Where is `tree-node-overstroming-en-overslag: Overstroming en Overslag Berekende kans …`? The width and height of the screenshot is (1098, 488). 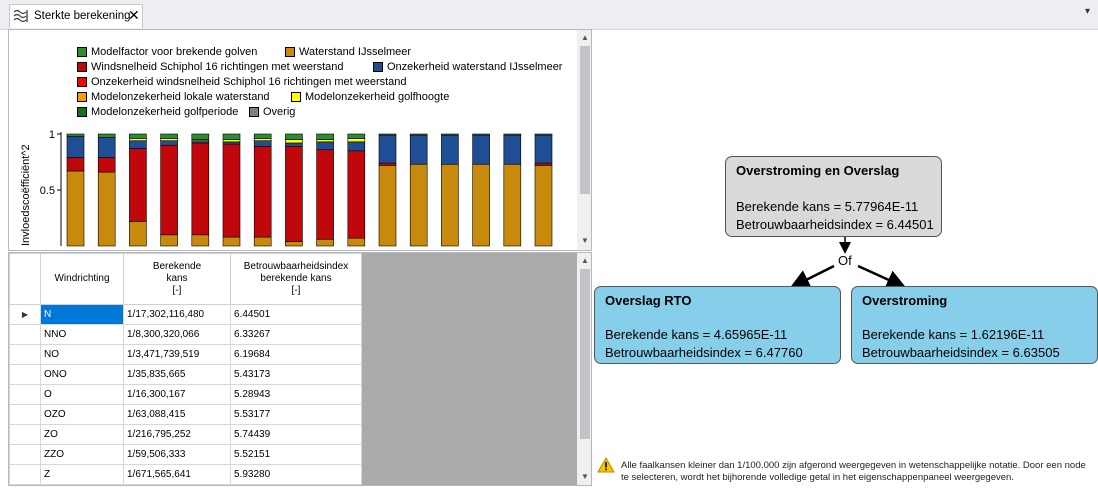
tree-node-overstroming-en-overslag: Overstroming en Overslag Berekende kans … is located at coordinates (833, 196).